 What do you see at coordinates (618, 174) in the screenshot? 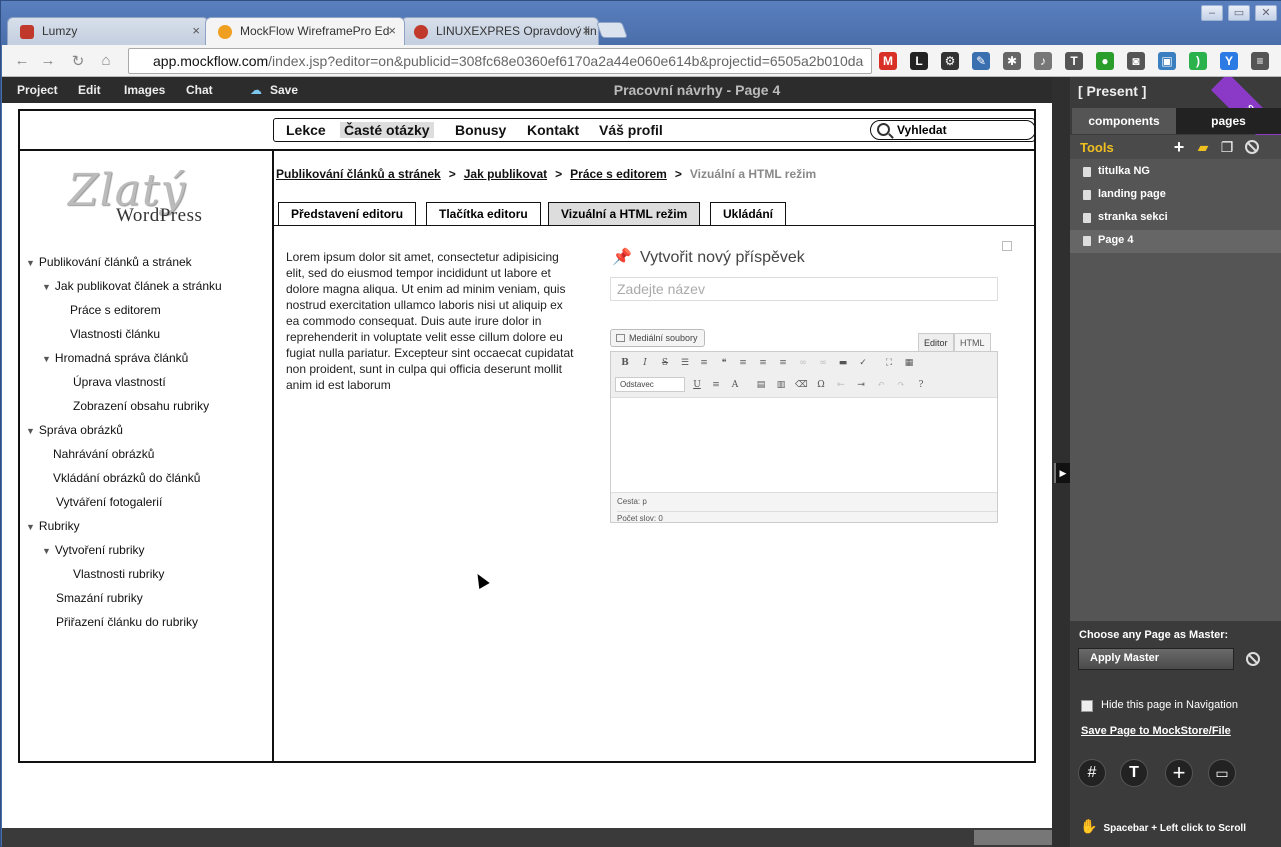
I see `breadcrumb-link: Práce s editorem` at bounding box center [618, 174].